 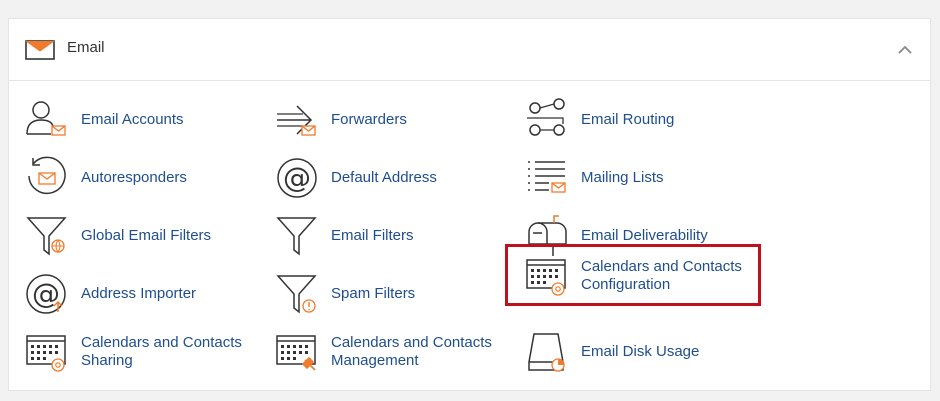 What do you see at coordinates (546, 117) in the screenshot?
I see `email-routing-icon` at bounding box center [546, 117].